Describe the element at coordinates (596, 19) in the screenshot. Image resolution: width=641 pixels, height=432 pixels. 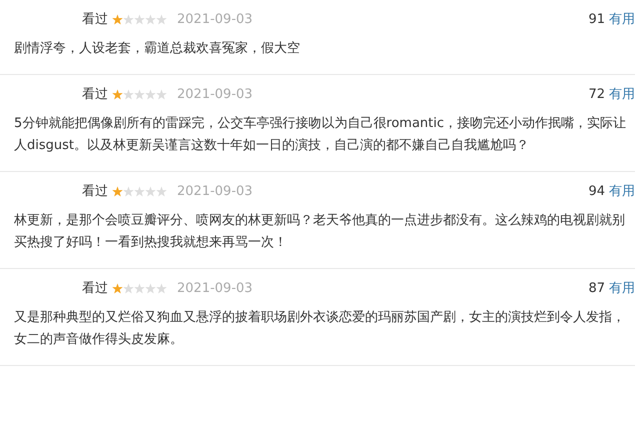
I see `vote-count: 91` at that location.